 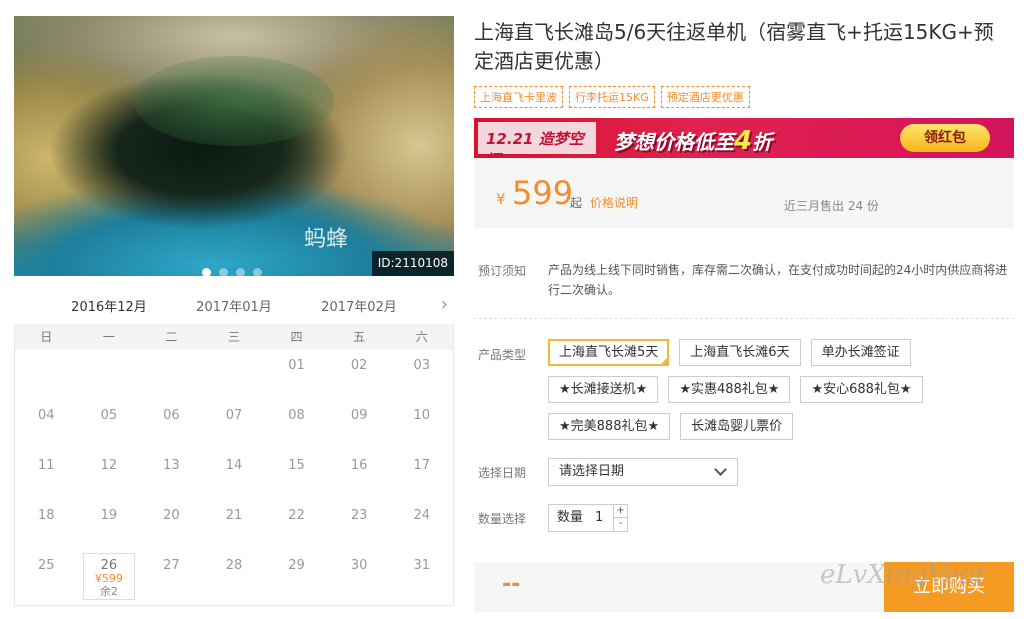 What do you see at coordinates (234, 101) in the screenshot?
I see `photo-moss-decoration` at bounding box center [234, 101].